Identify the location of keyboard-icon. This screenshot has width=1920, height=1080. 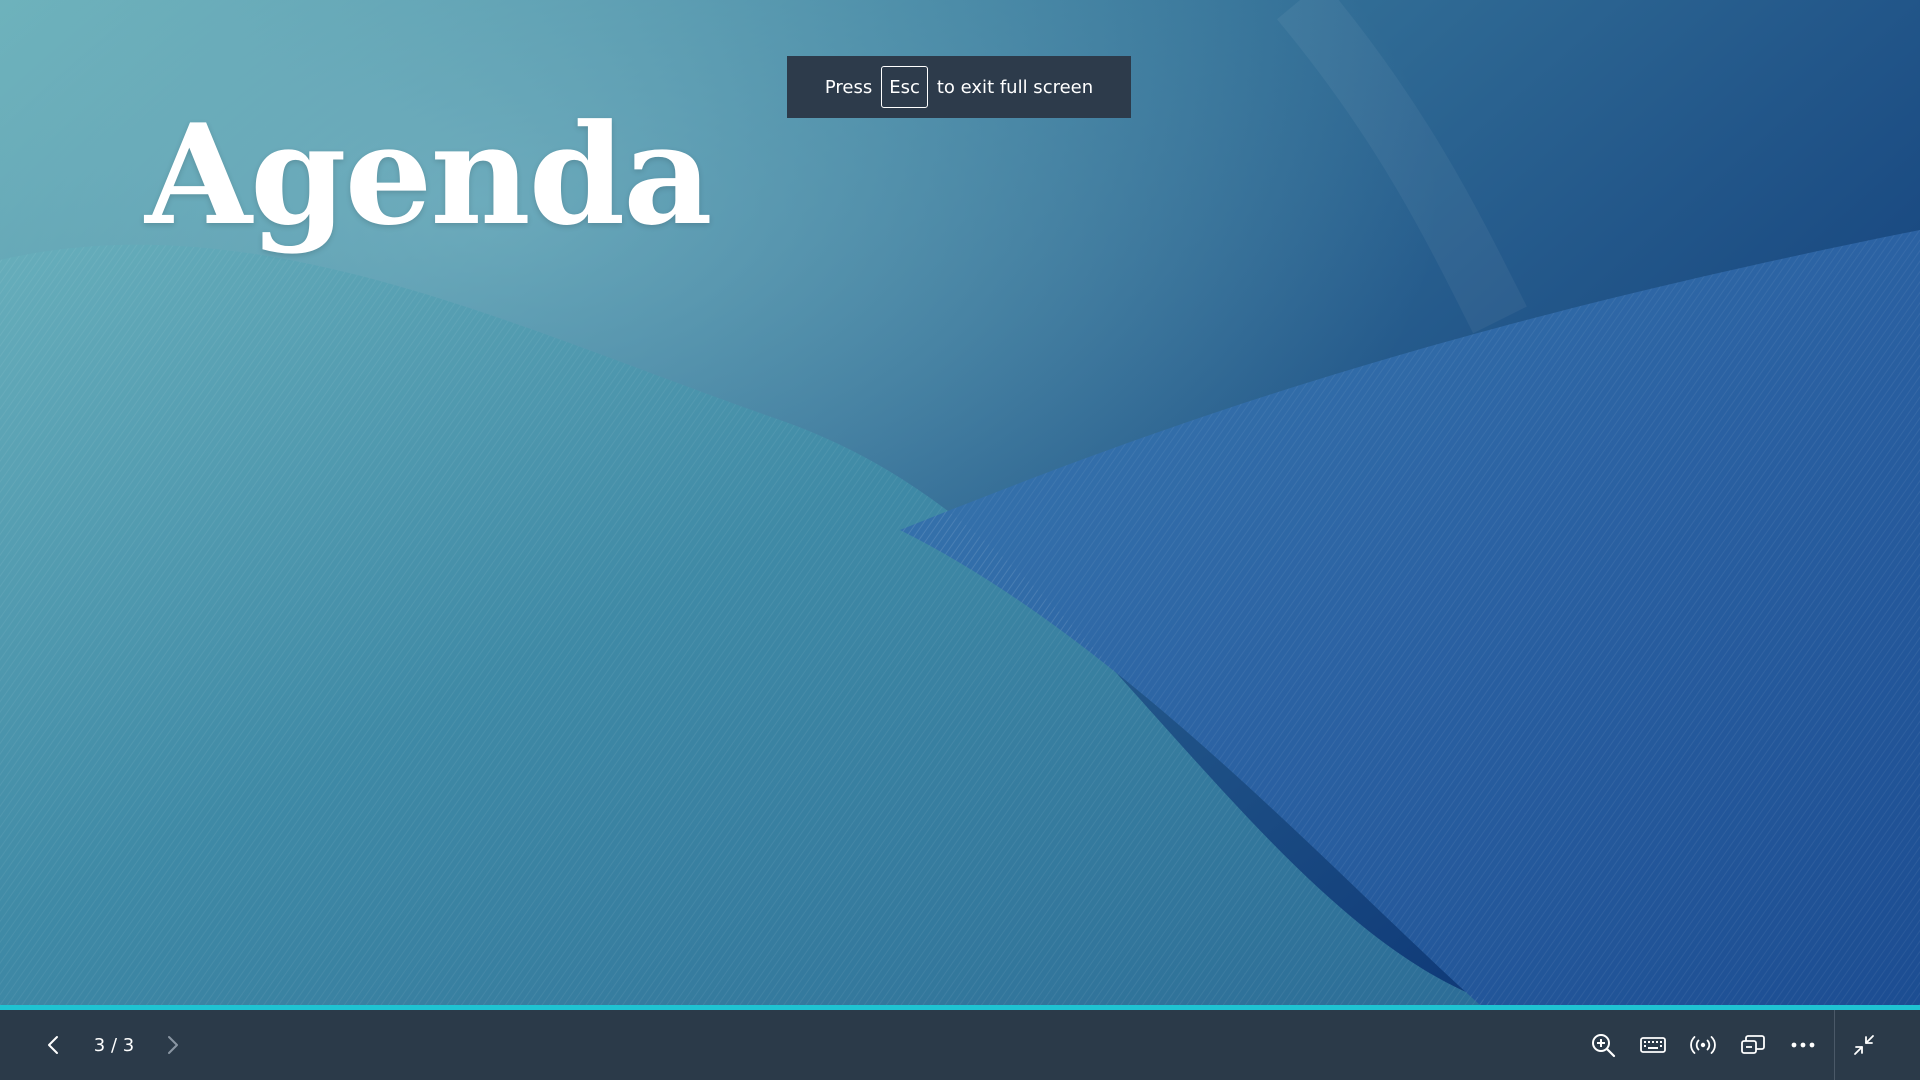
(1653, 1045).